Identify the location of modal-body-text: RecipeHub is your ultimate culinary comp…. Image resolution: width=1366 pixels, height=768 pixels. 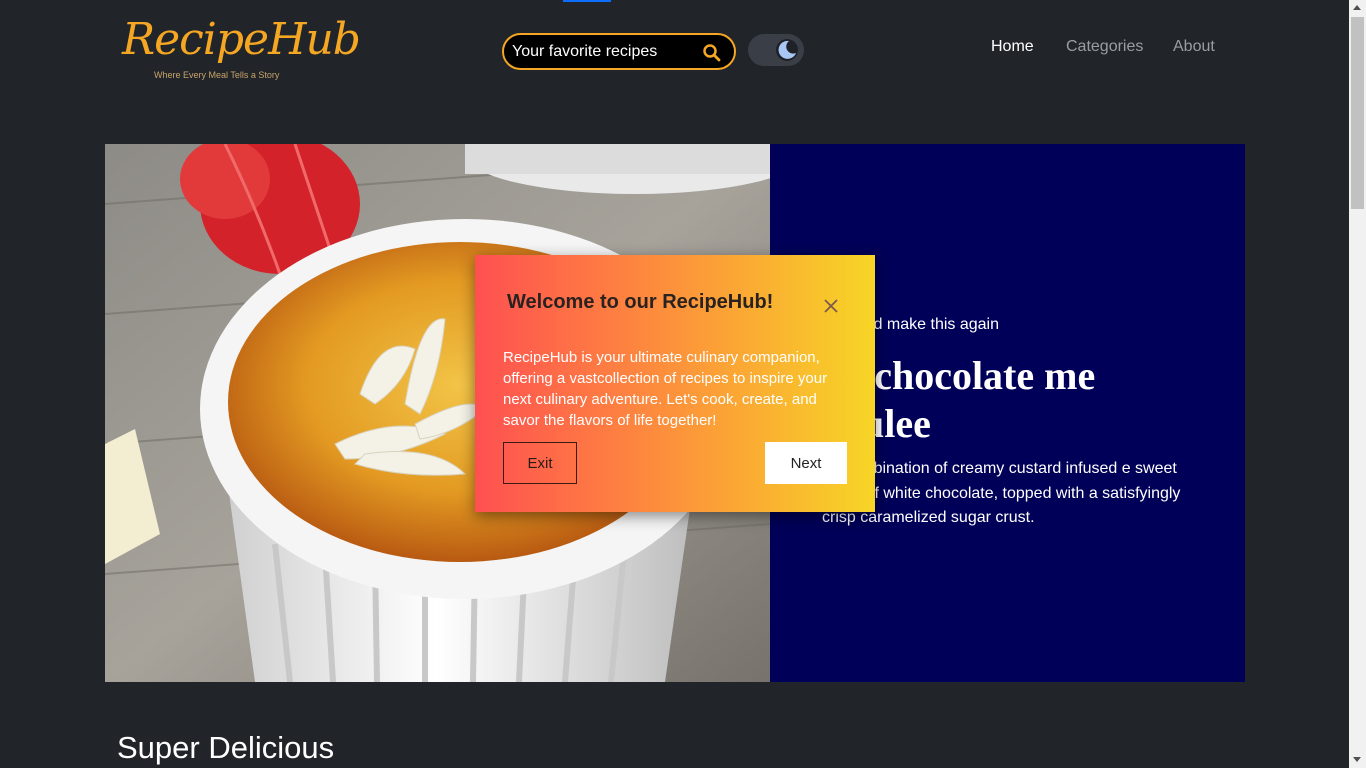
(665, 389).